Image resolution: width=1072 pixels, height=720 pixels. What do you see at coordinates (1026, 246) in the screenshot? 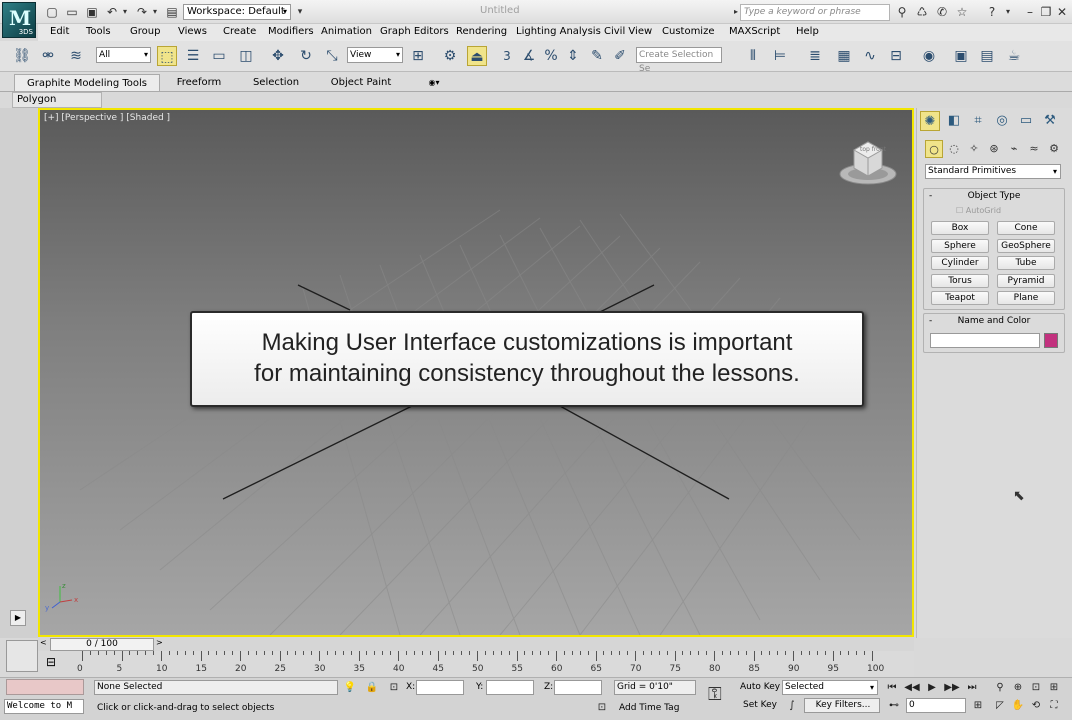
I see `geosphere-button: GeoSphere` at bounding box center [1026, 246].